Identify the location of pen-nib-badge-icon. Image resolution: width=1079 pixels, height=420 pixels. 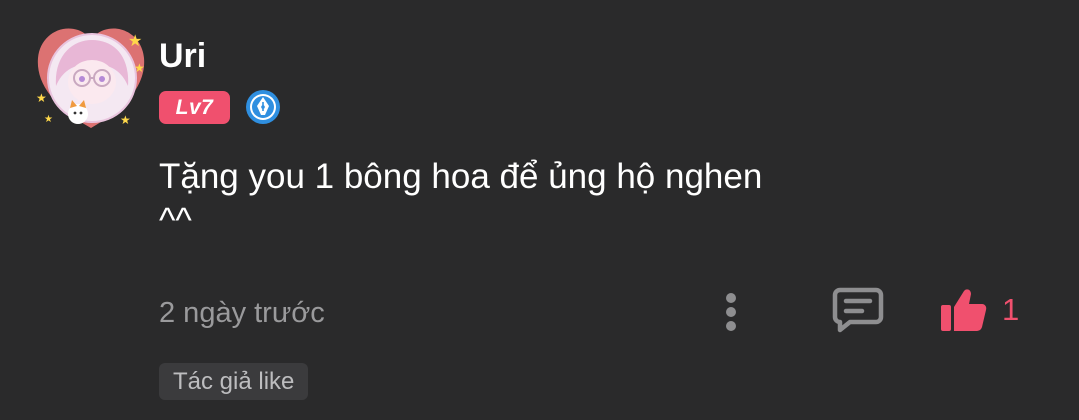
(263, 107).